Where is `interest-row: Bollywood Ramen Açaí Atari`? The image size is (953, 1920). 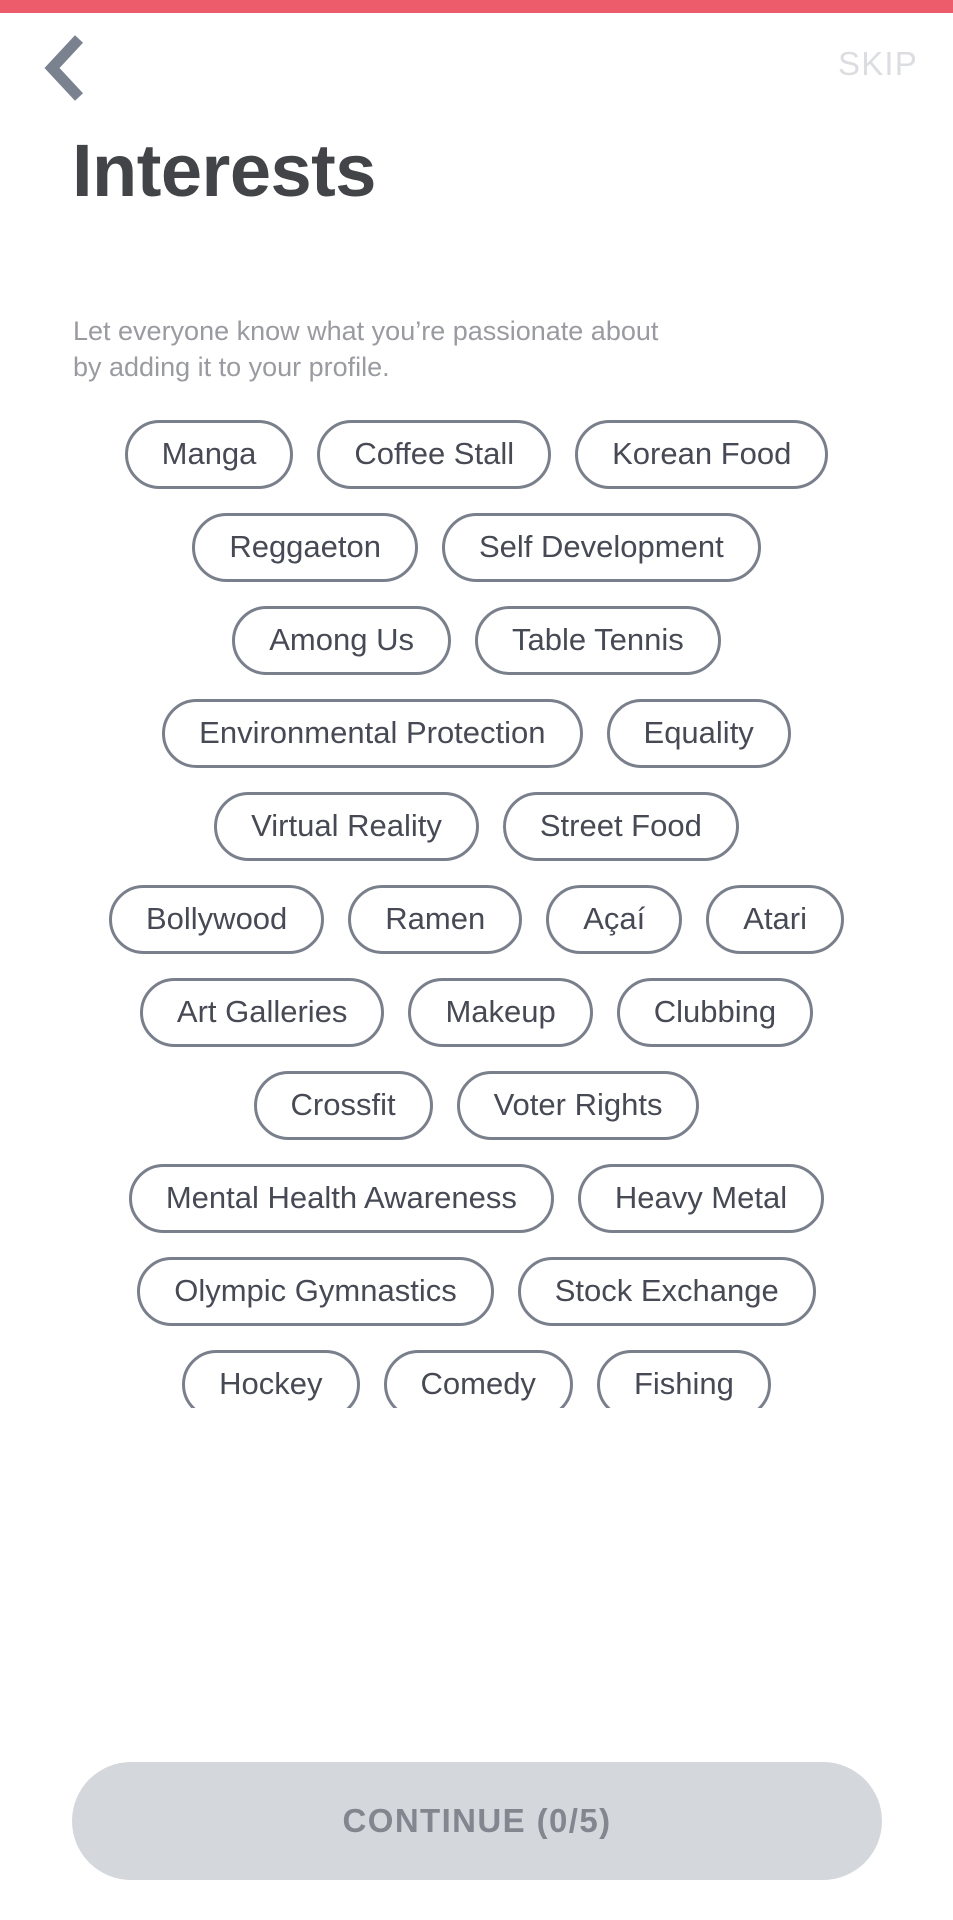
interest-row: Bollywood Ramen Açaí Atari is located at coordinates (476, 919).